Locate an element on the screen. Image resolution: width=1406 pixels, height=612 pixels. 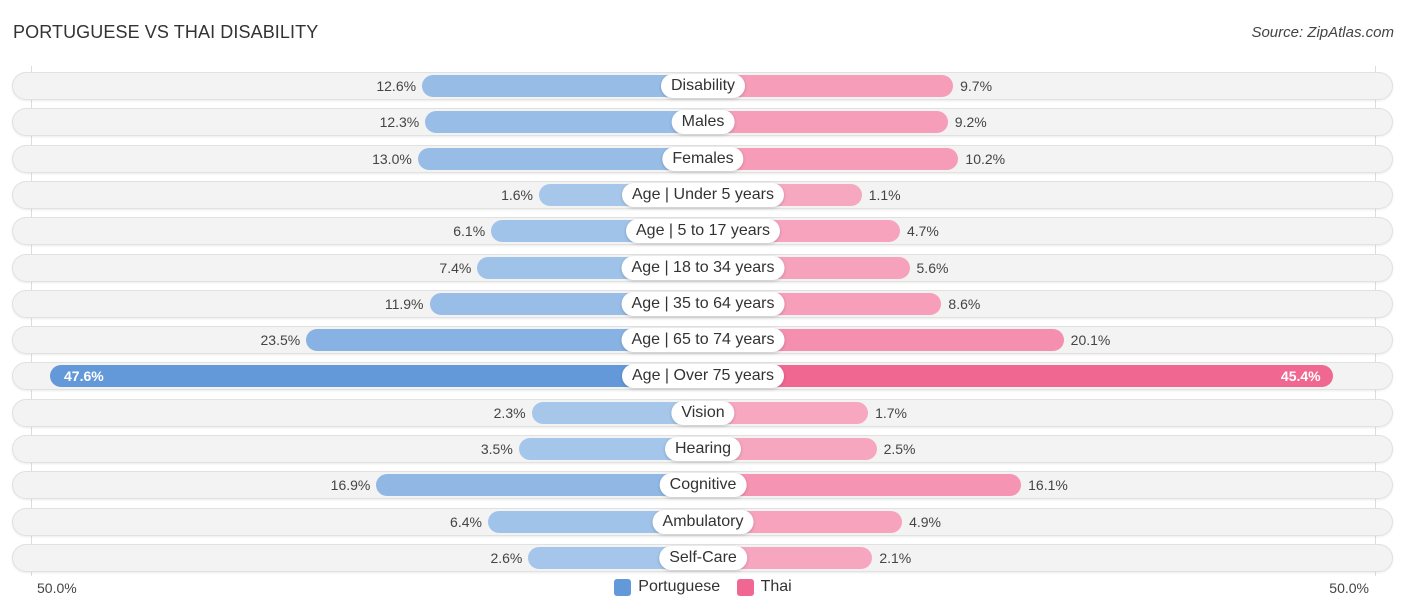
value-label-thai: 1.7% is located at coordinates (891, 413).